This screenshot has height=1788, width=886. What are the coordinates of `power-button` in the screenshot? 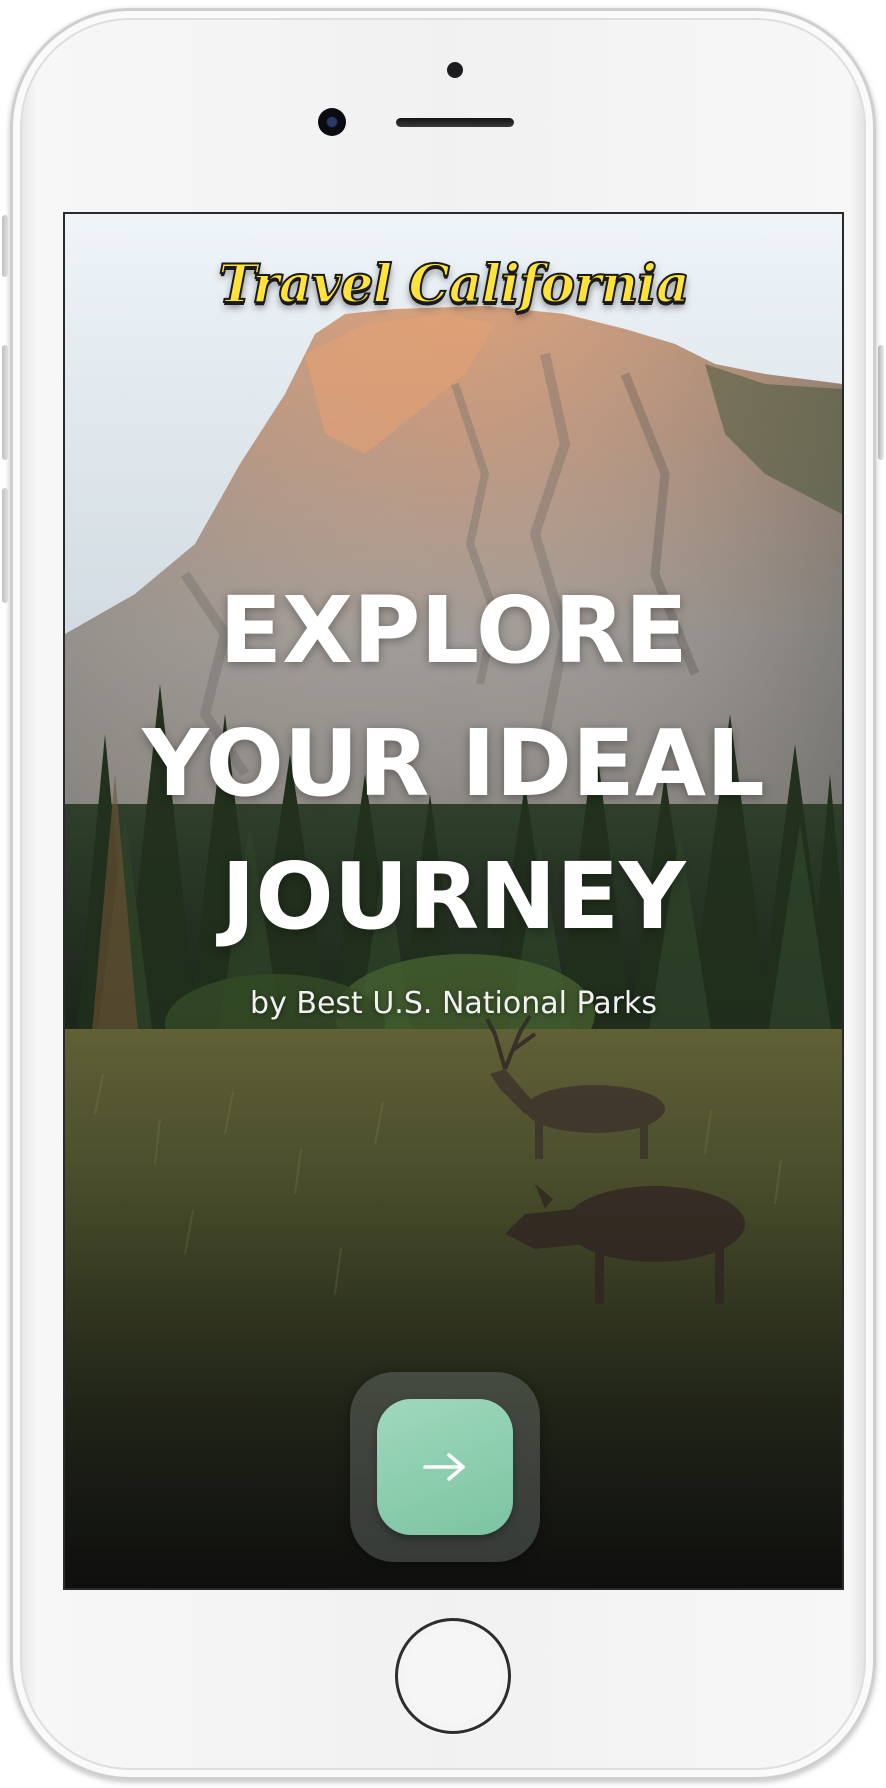 It's located at (881, 402).